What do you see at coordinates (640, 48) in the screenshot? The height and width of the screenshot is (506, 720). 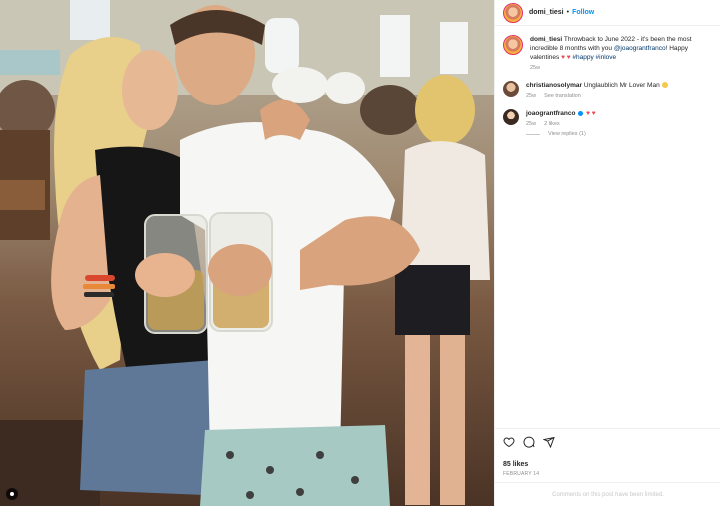 I see `caption-mention: @joaograntfranco` at bounding box center [640, 48].